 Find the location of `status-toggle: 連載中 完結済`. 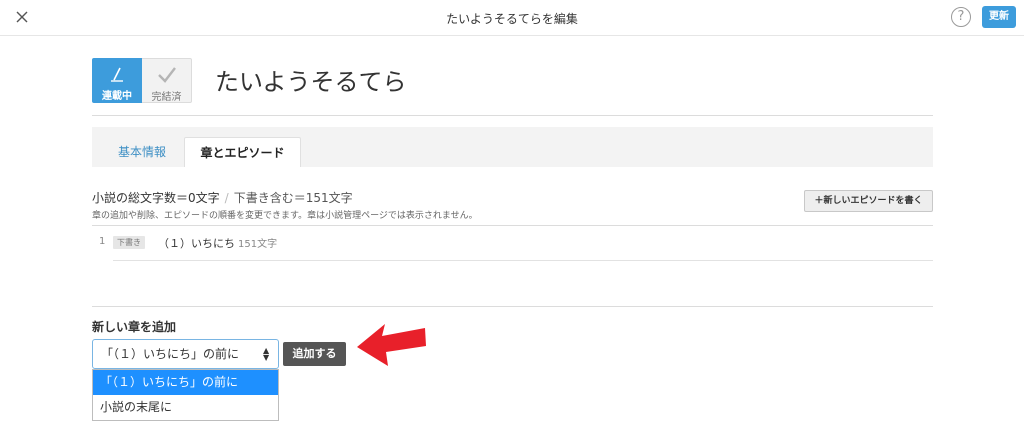

status-toggle: 連載中 完結済 is located at coordinates (142, 80).